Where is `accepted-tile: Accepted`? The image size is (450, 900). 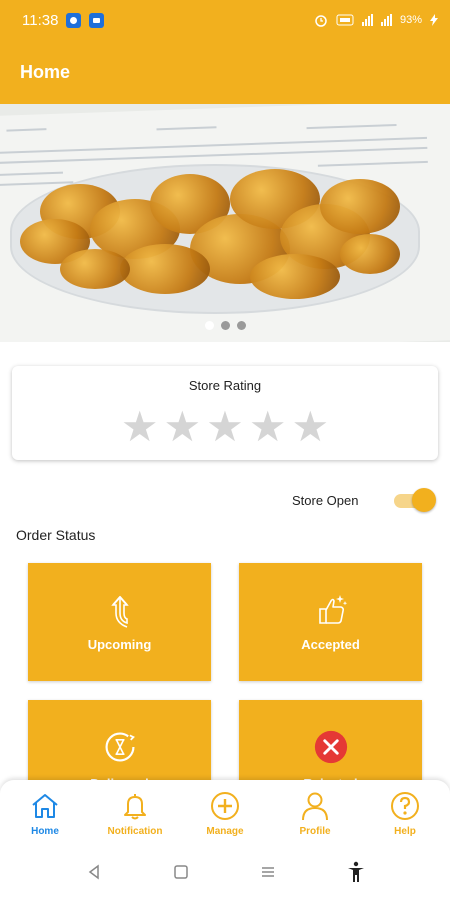
accepted-tile: Accepted is located at coordinates (330, 622).